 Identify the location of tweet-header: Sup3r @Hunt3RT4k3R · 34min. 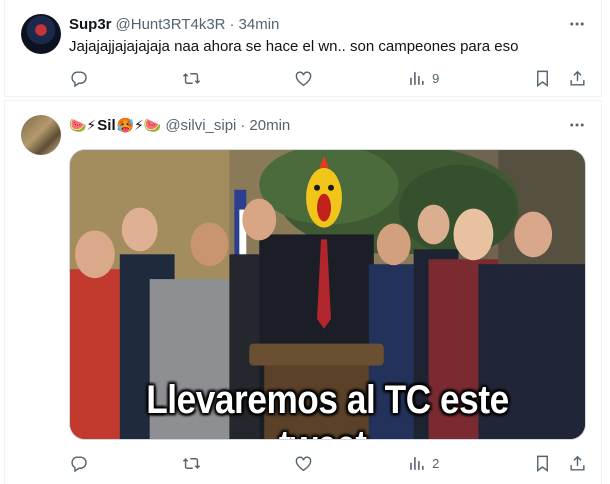
(174, 24).